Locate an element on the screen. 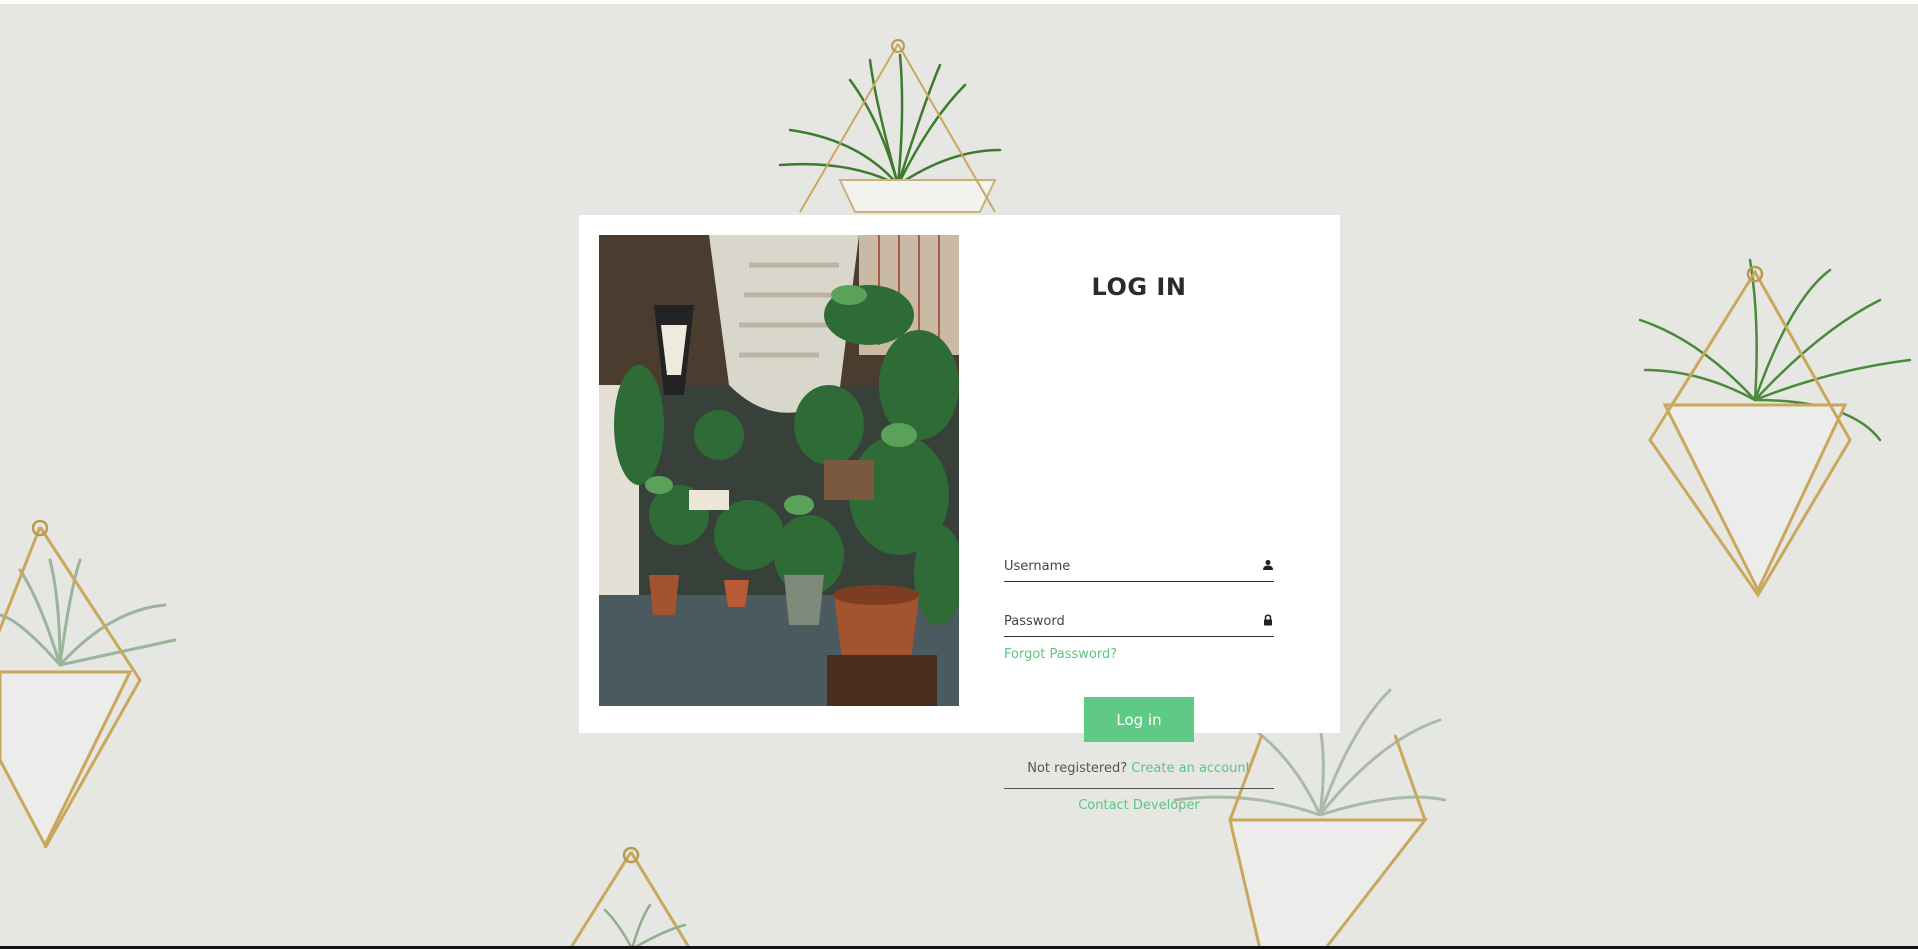 This screenshot has width=1918, height=949. username-field-wrap is located at coordinates (1139, 566).